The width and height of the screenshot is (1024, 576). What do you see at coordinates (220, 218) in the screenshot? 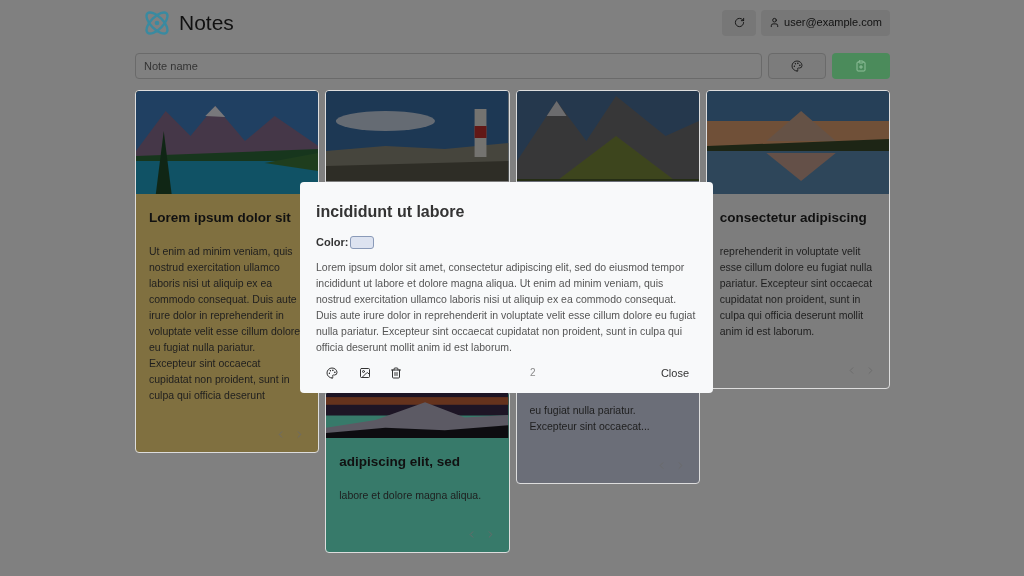
I see `note-title: Lorem ipsum dolor sit` at bounding box center [220, 218].